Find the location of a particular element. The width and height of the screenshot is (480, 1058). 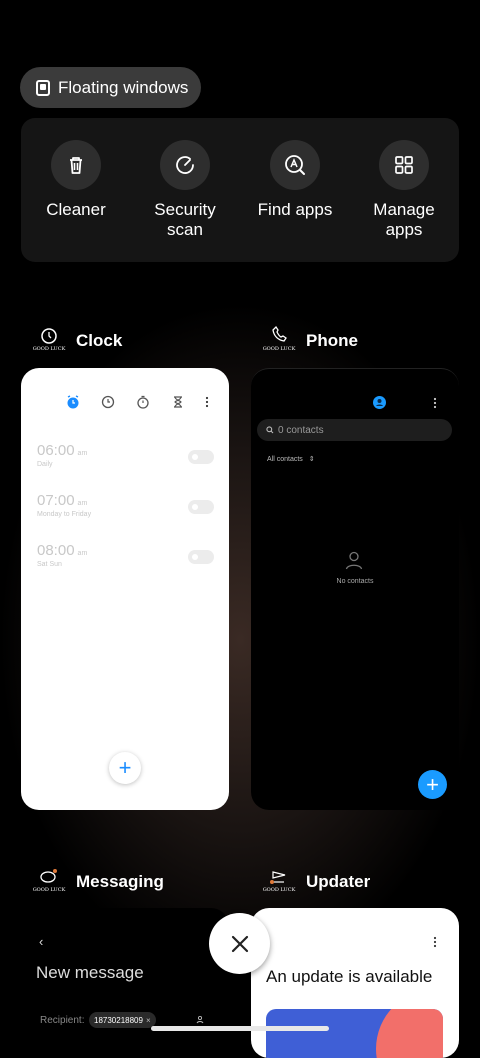

contacts-filter-dropdown: All contacts ⇕ is located at coordinates (291, 459).